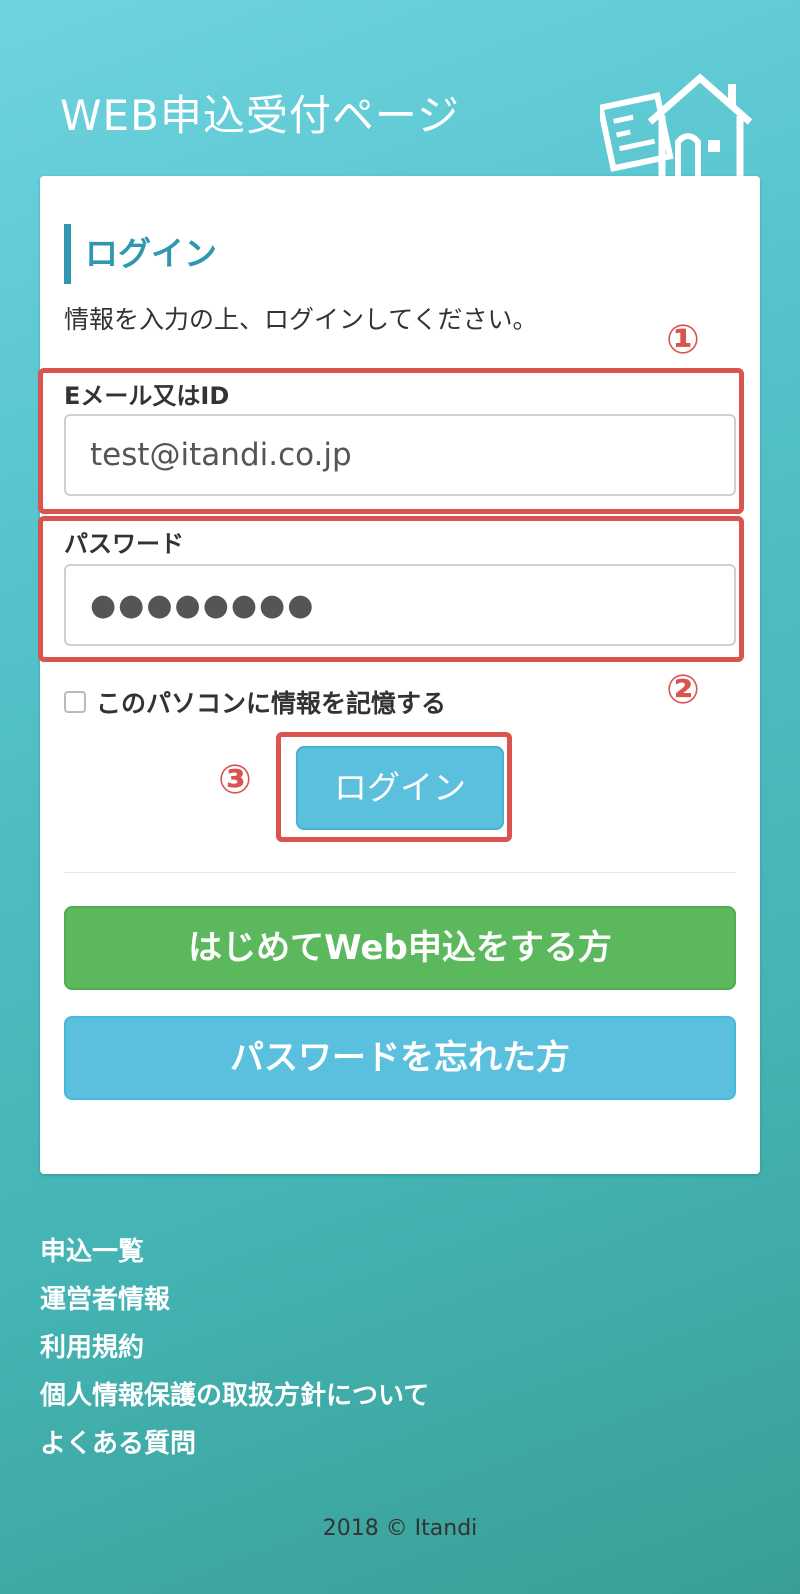 This screenshot has height=1594, width=800. What do you see at coordinates (260, 115) in the screenshot?
I see `site-title: WEB申込受付ページ` at bounding box center [260, 115].